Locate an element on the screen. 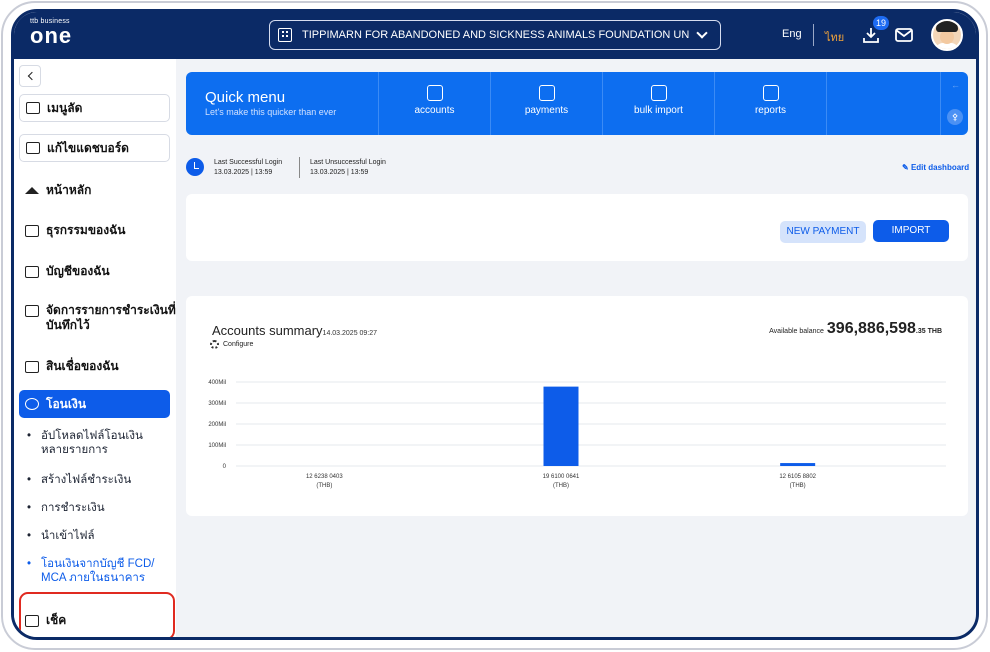 This screenshot has width=990, height=652. building-icon is located at coordinates (285, 35).